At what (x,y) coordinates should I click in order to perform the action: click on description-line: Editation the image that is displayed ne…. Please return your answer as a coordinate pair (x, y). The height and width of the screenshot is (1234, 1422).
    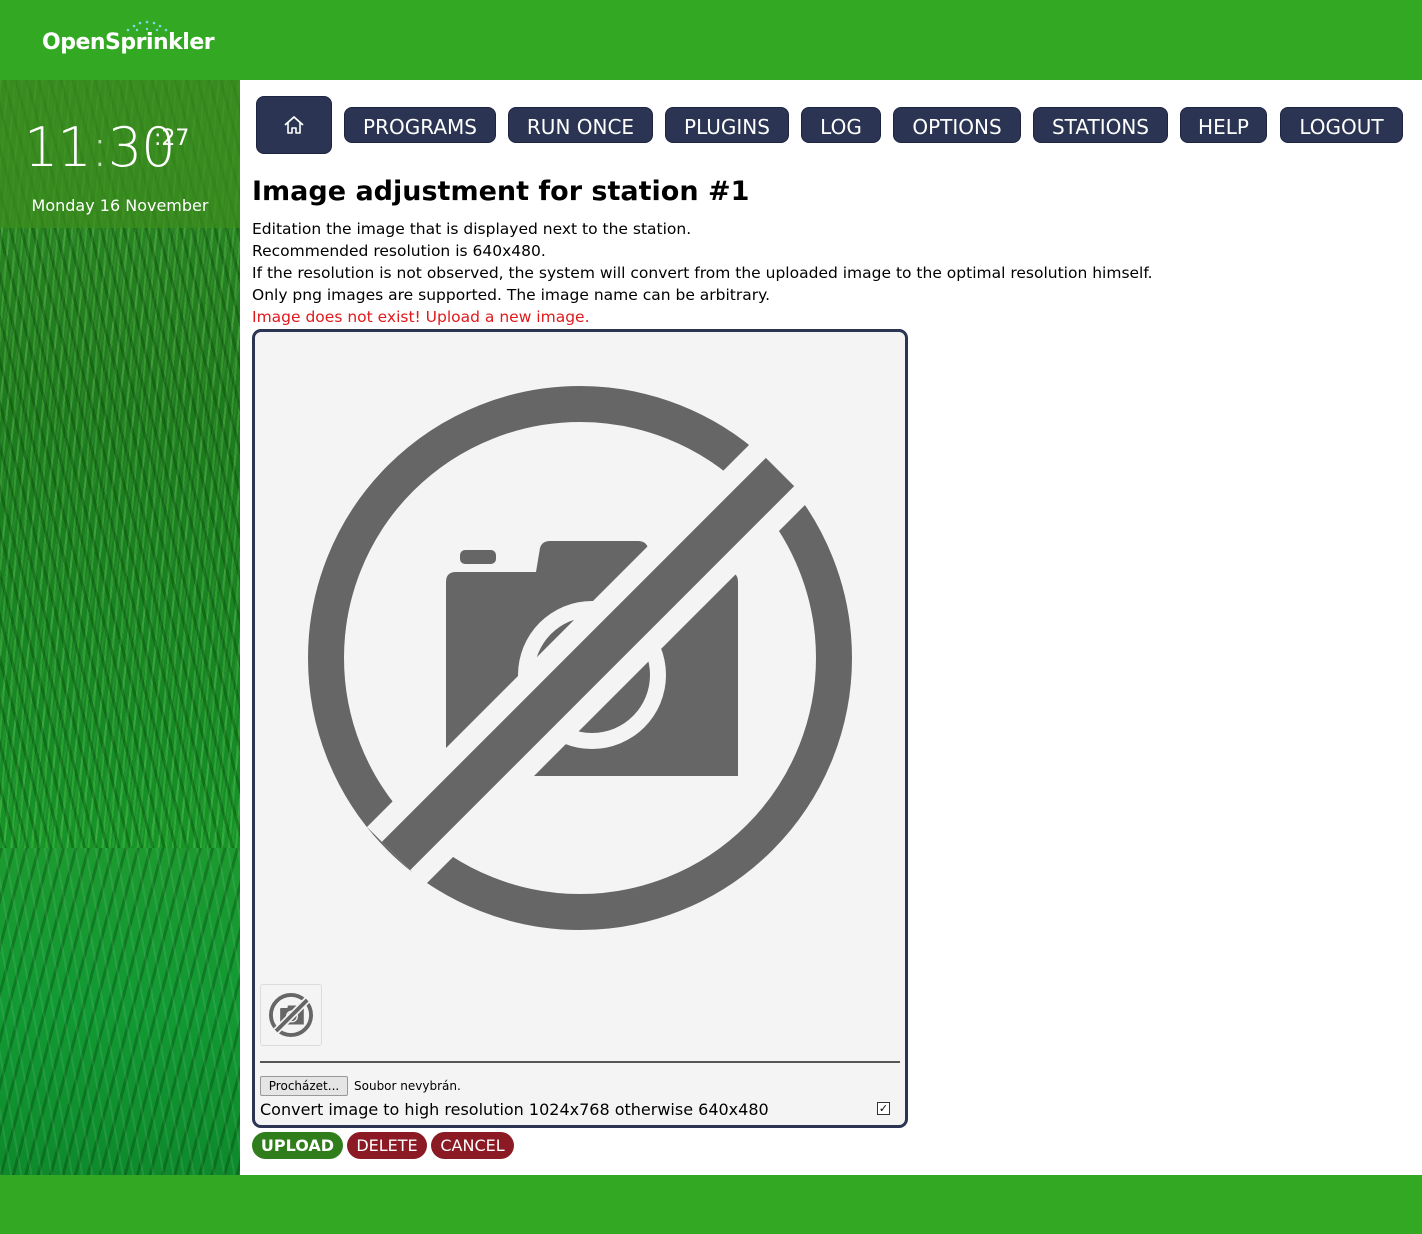
    Looking at the image, I should click on (472, 229).